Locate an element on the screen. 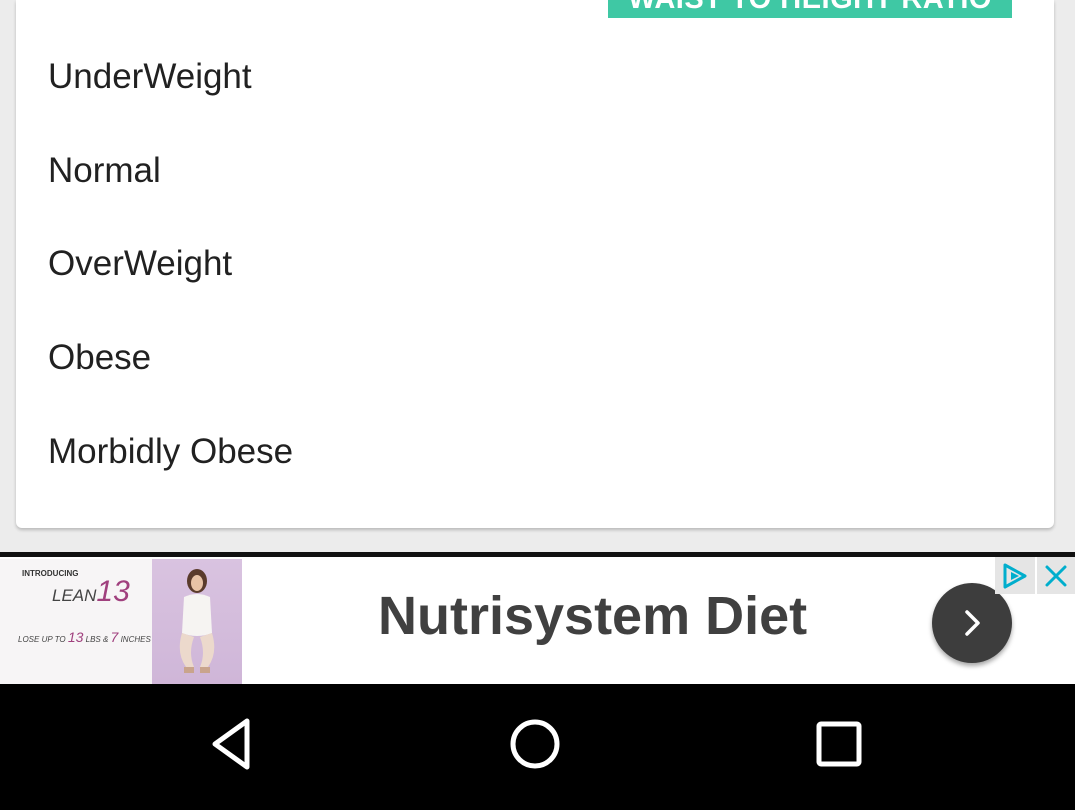 Image resolution: width=1075 pixels, height=810 pixels. ad-thumb-inches-number: 7 is located at coordinates (114, 637).